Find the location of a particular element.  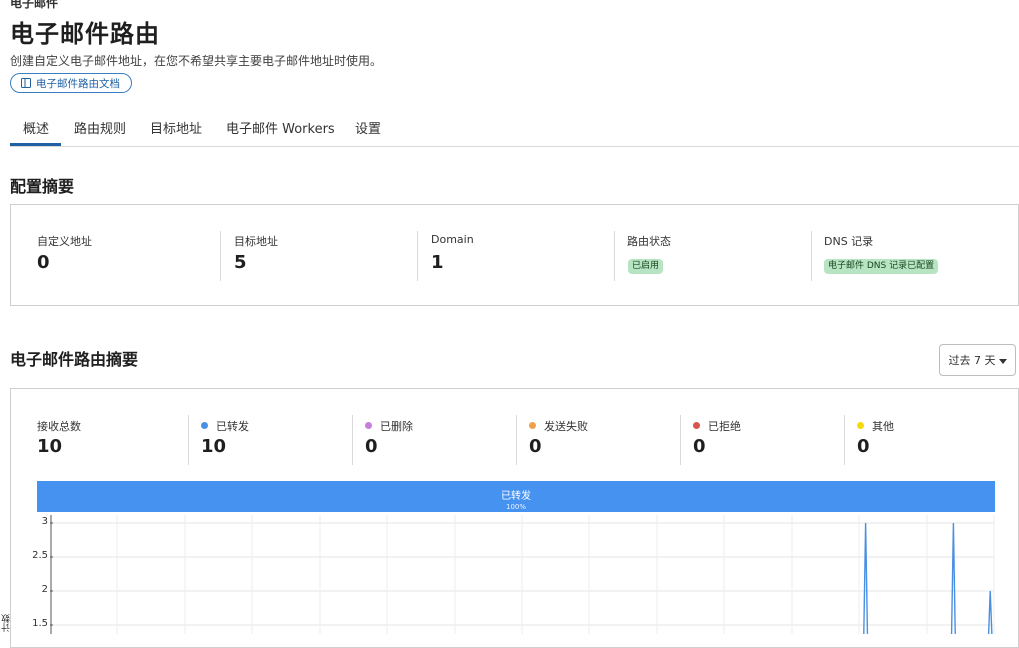

y-tick-label: 1.5 is located at coordinates (40, 623).